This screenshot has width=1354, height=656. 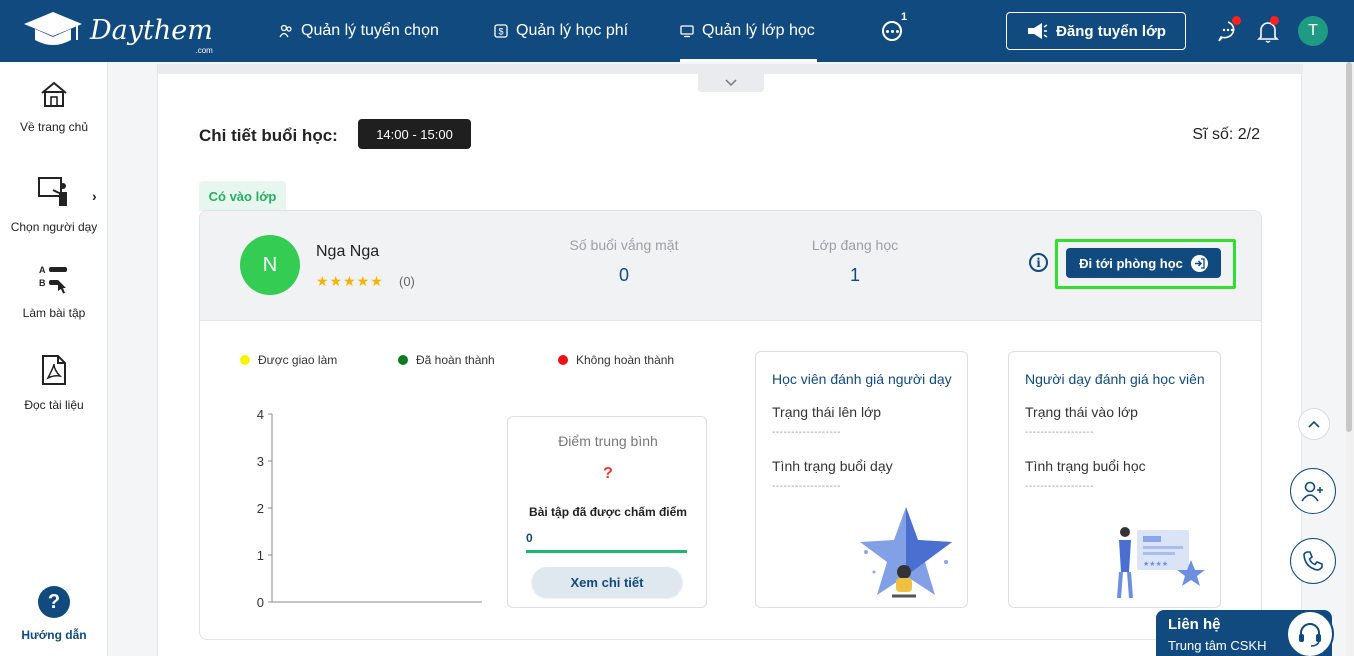 I want to click on svg-text: B, so click(x=42, y=283).